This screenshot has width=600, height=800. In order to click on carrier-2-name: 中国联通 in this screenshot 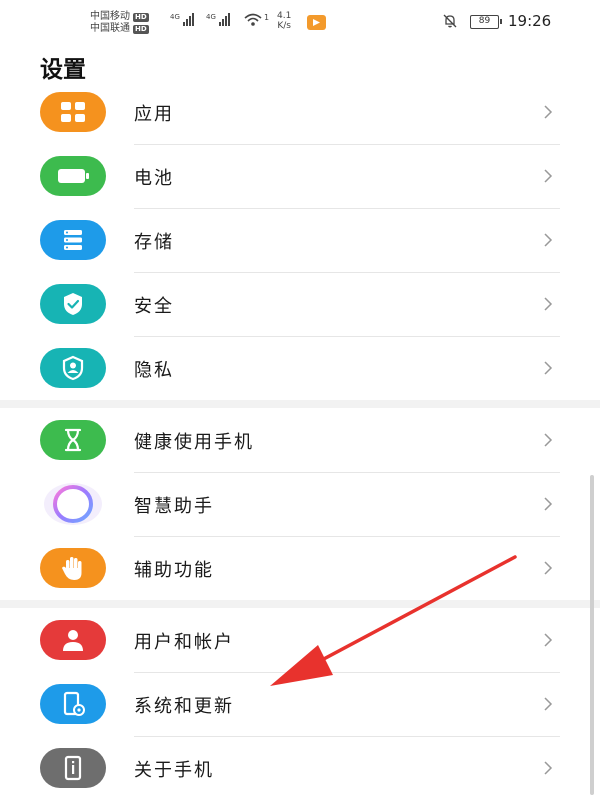, I will do `click(110, 28)`.